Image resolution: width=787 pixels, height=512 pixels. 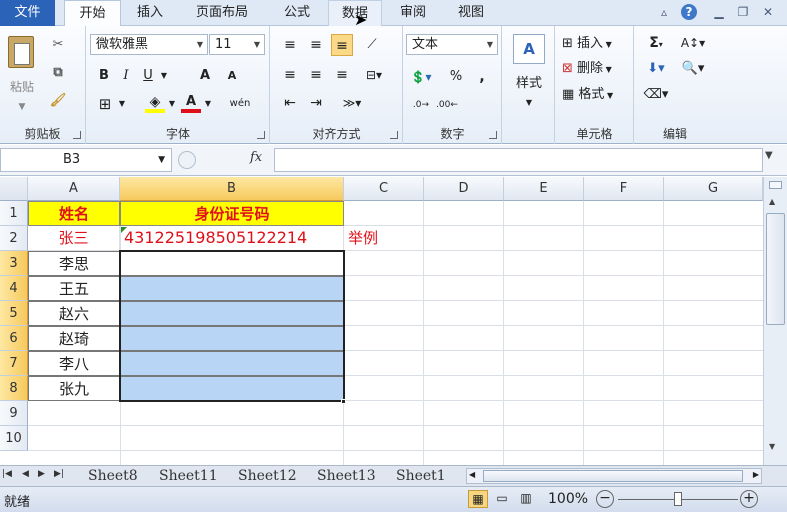 What do you see at coordinates (237, 44) in the screenshot?
I see `font-size-select: 11 ▼` at bounding box center [237, 44].